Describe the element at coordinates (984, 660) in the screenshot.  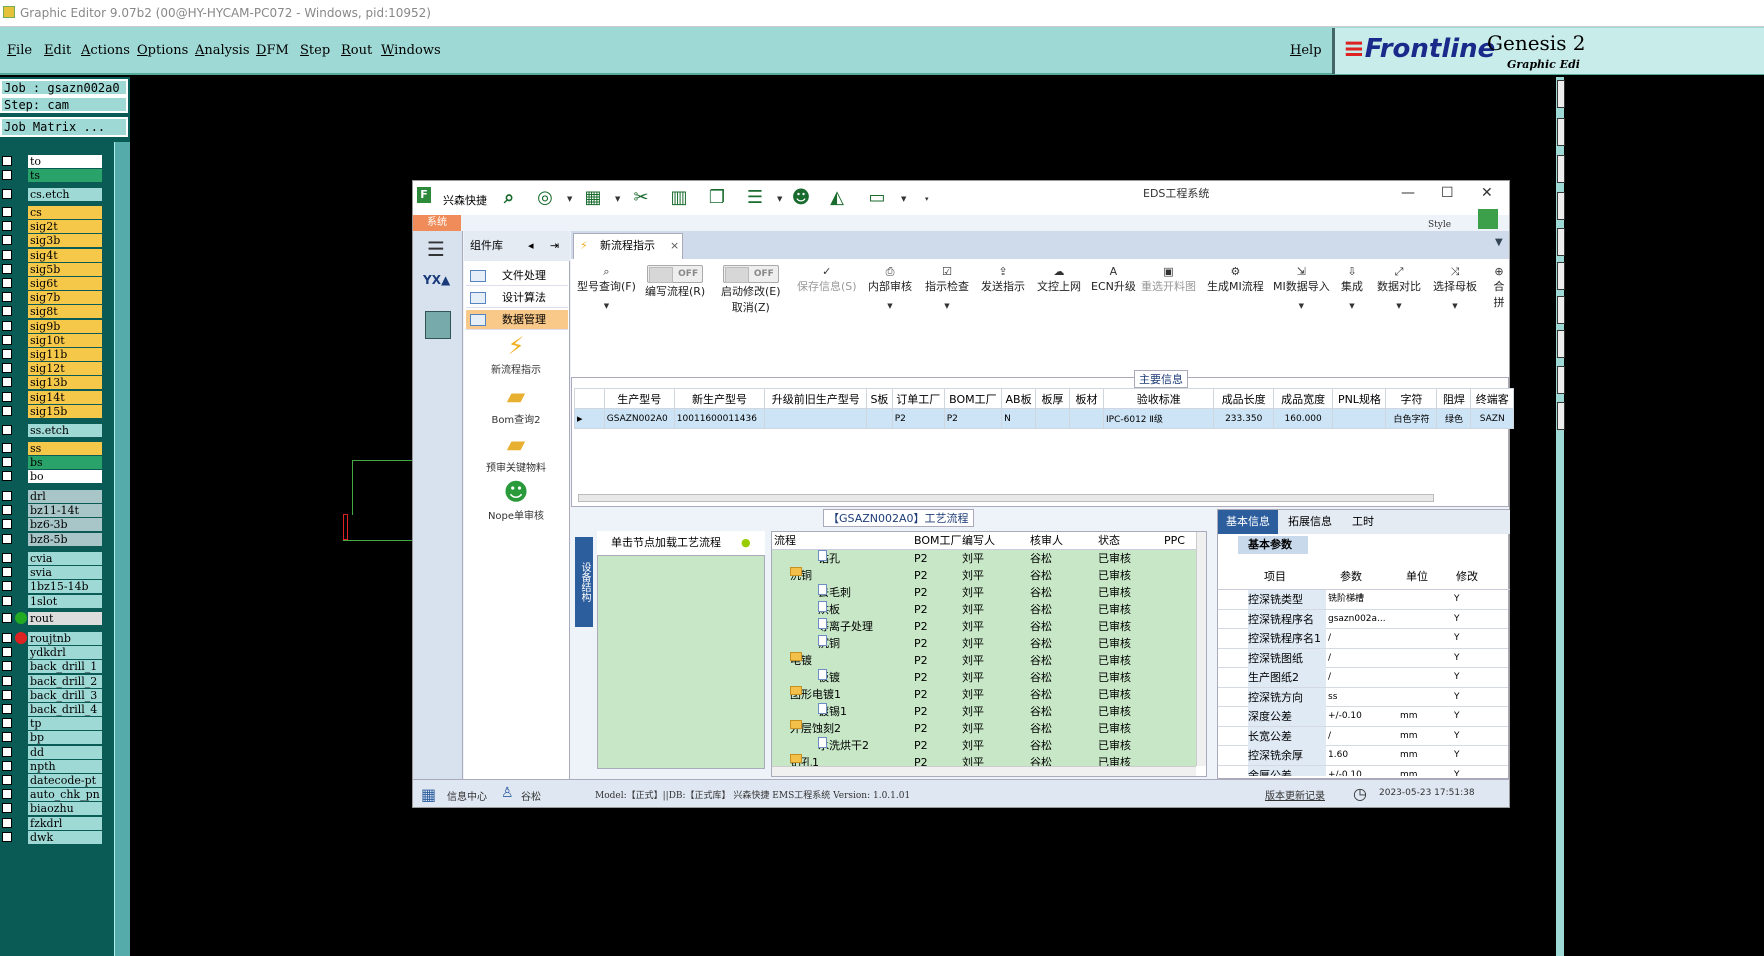
I see `tree-row: 电镀 P2 刘平 谷松 已审核` at that location.